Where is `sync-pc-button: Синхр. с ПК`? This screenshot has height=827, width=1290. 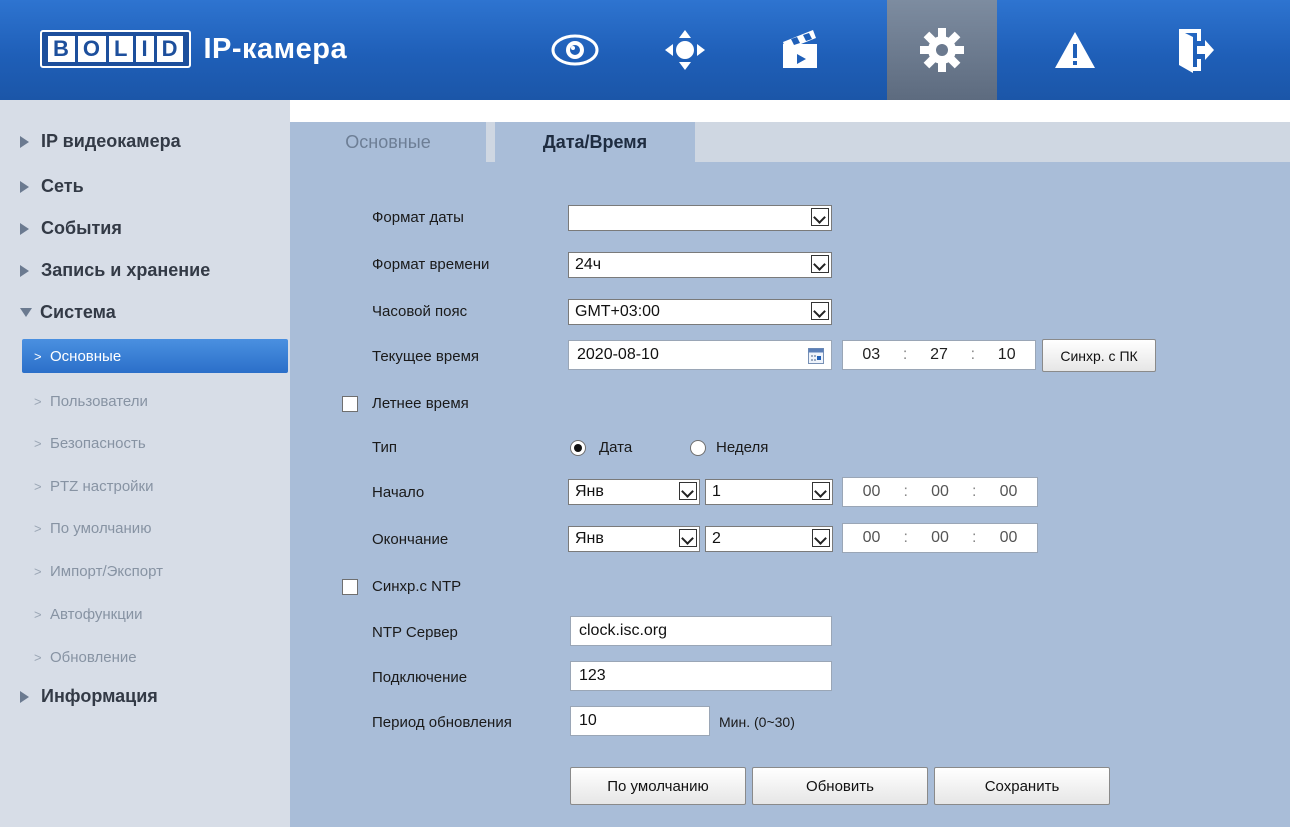
sync-pc-button: Синхр. с ПК is located at coordinates (1099, 355).